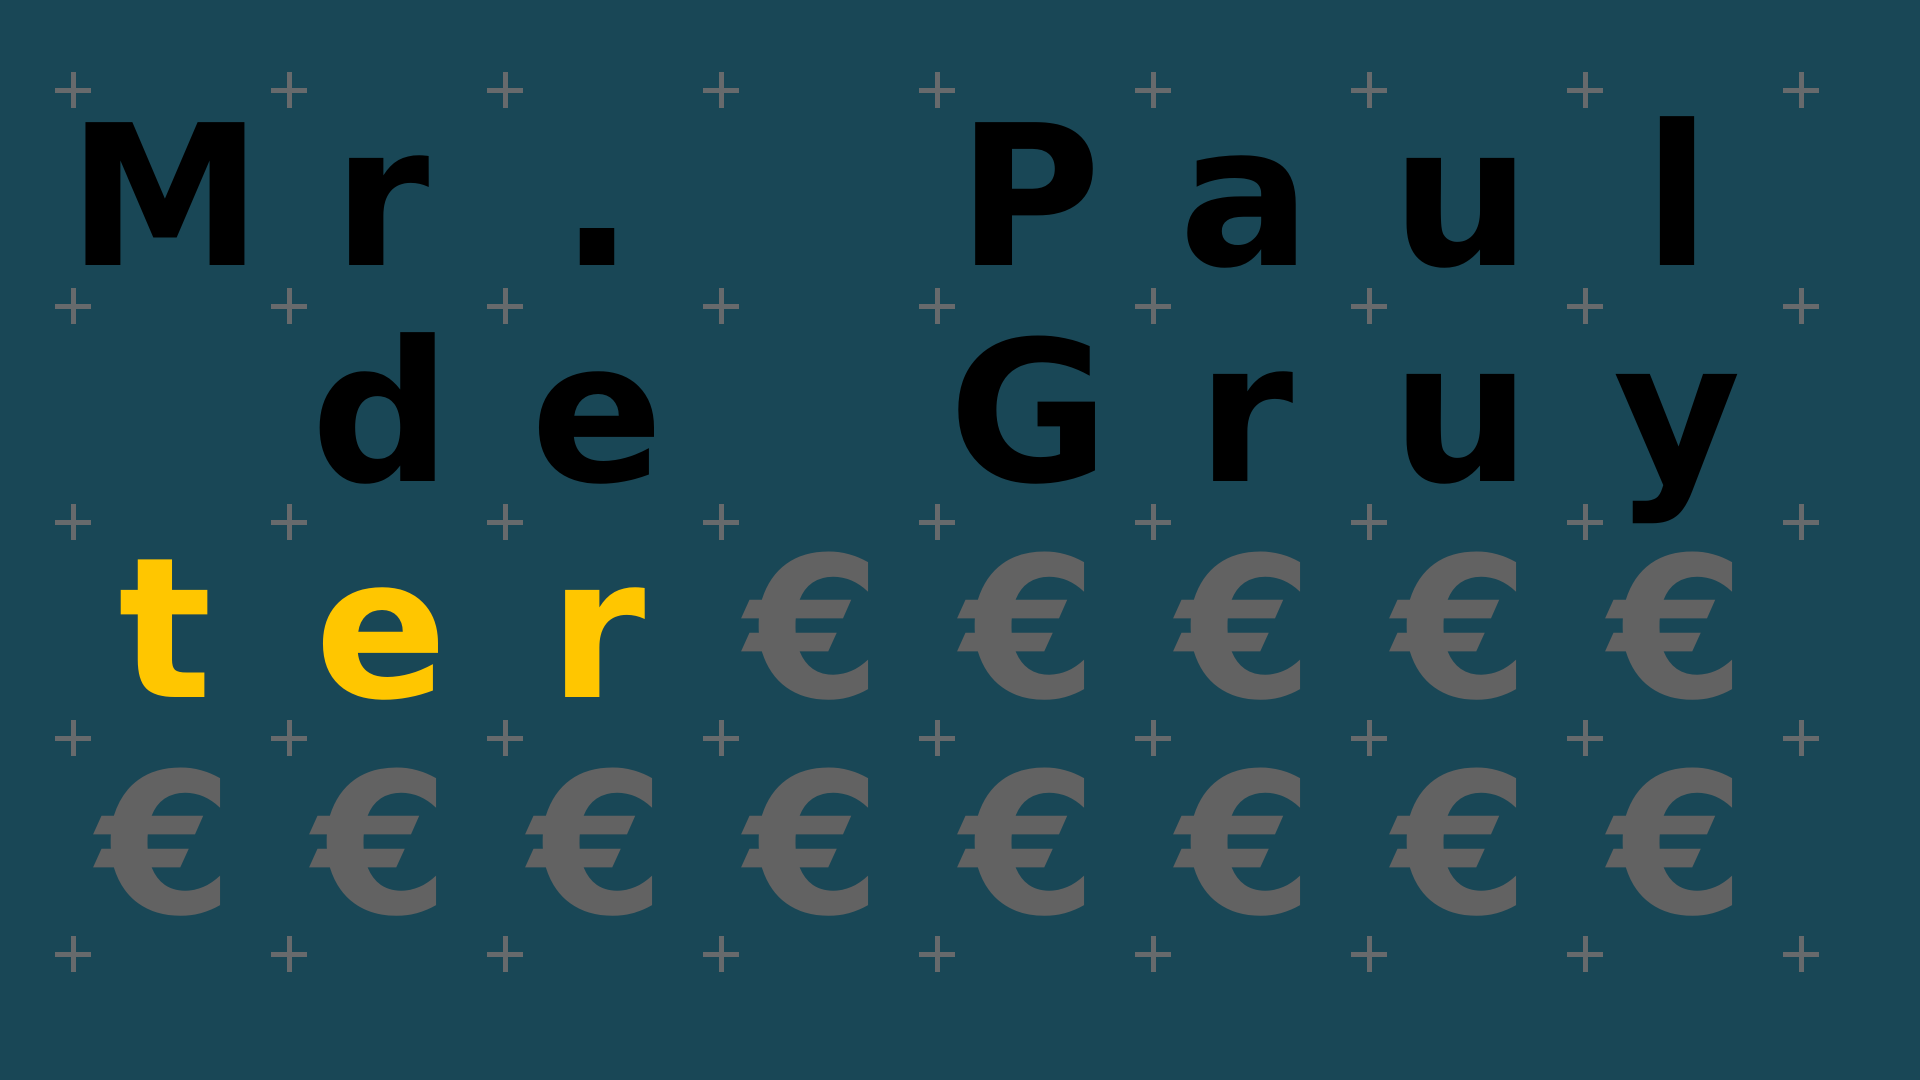 The width and height of the screenshot is (1920, 1080). Describe the element at coordinates (1245, 198) in the screenshot. I see `filled-letter-cell: a` at that location.